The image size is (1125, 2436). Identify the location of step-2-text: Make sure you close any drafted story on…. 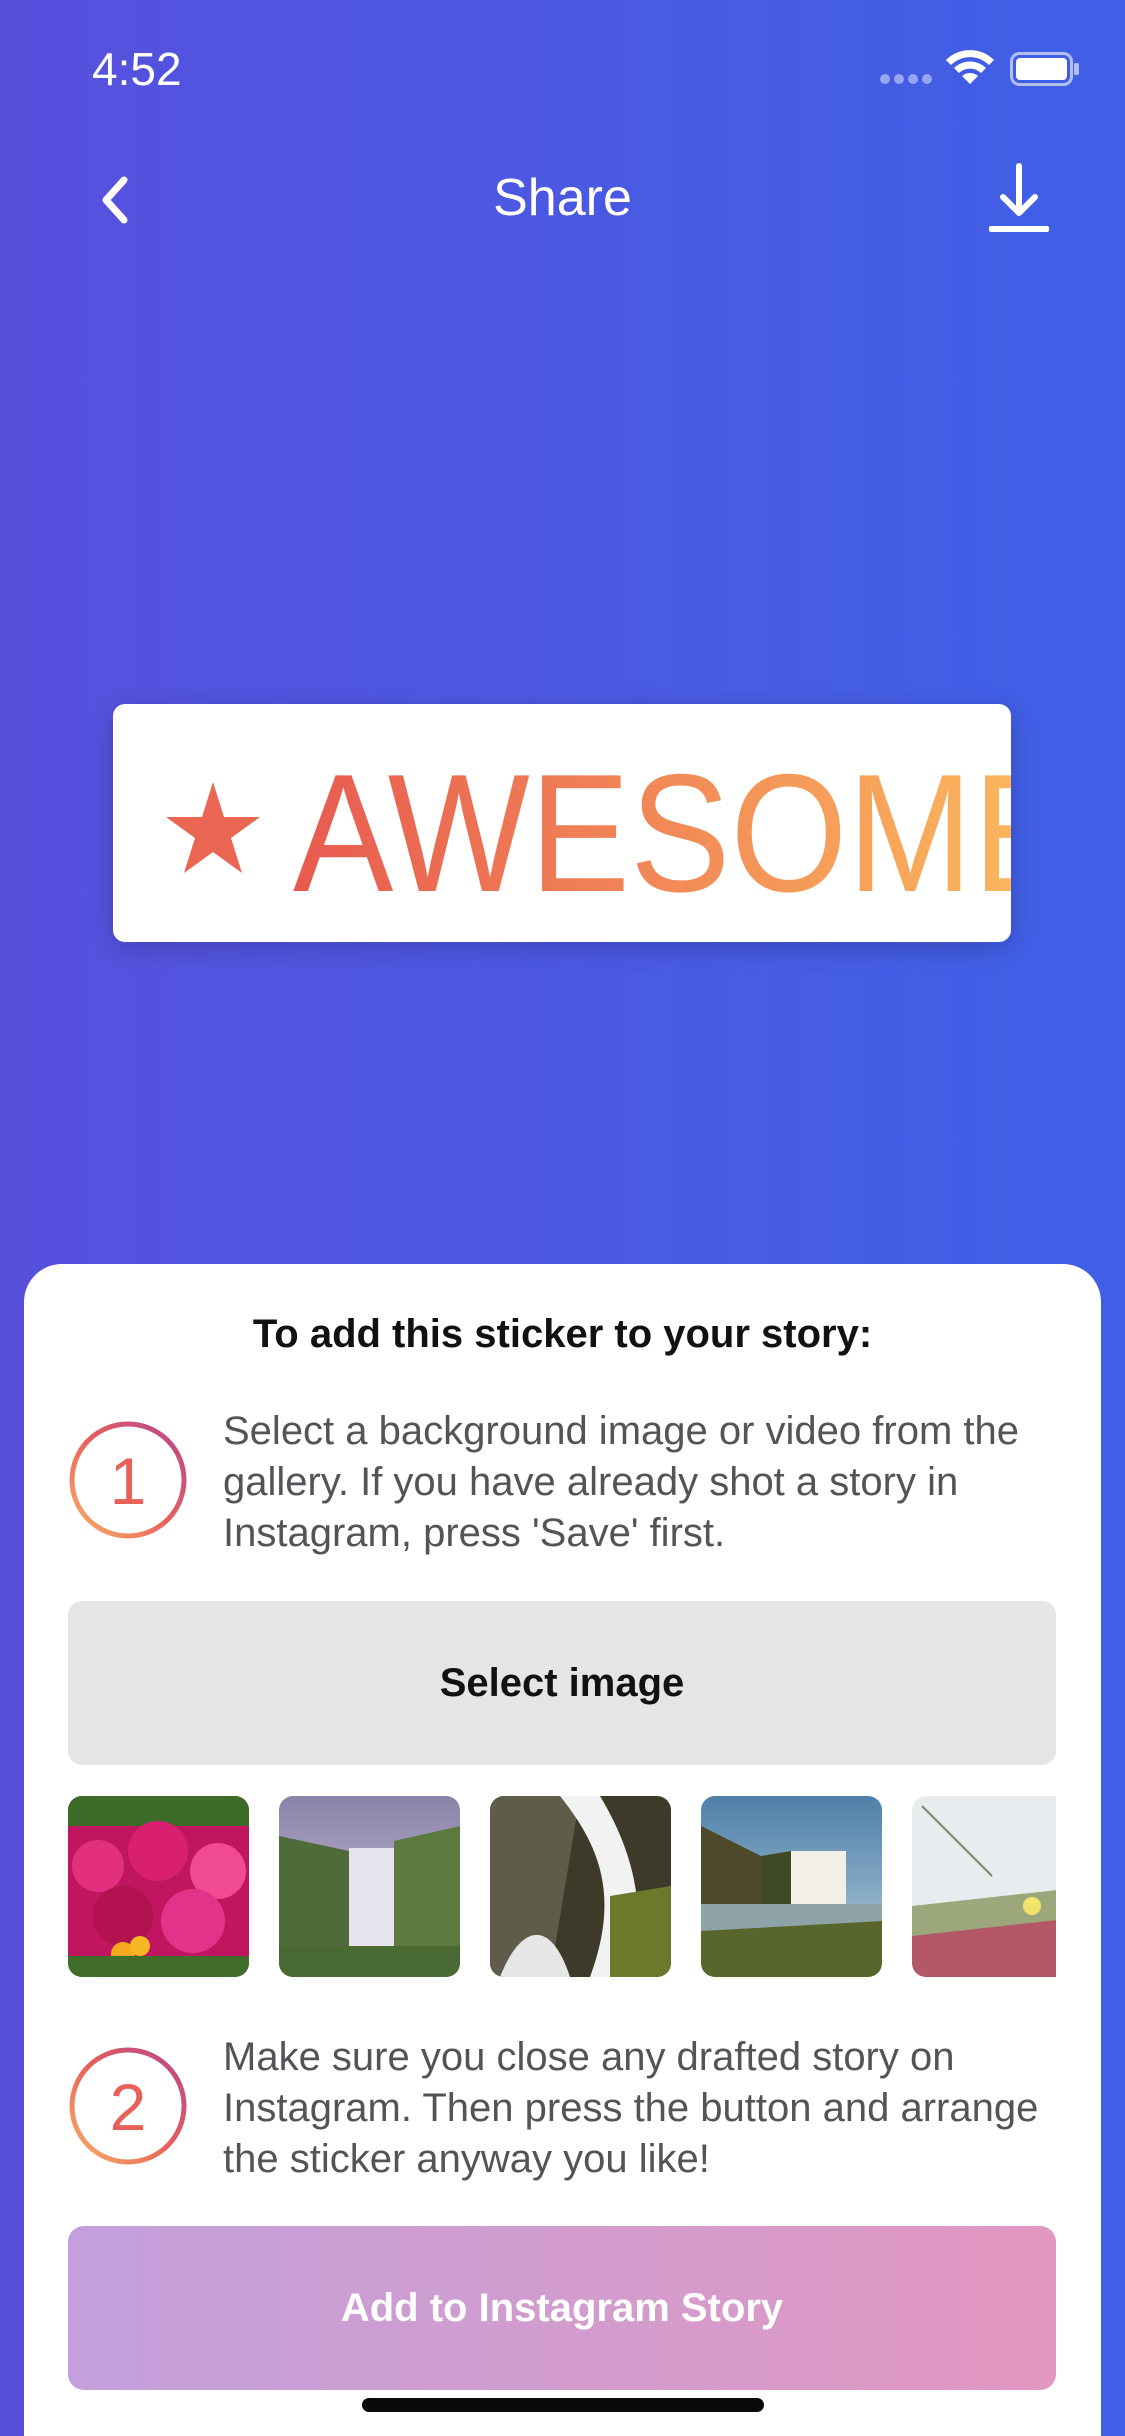
(631, 2108).